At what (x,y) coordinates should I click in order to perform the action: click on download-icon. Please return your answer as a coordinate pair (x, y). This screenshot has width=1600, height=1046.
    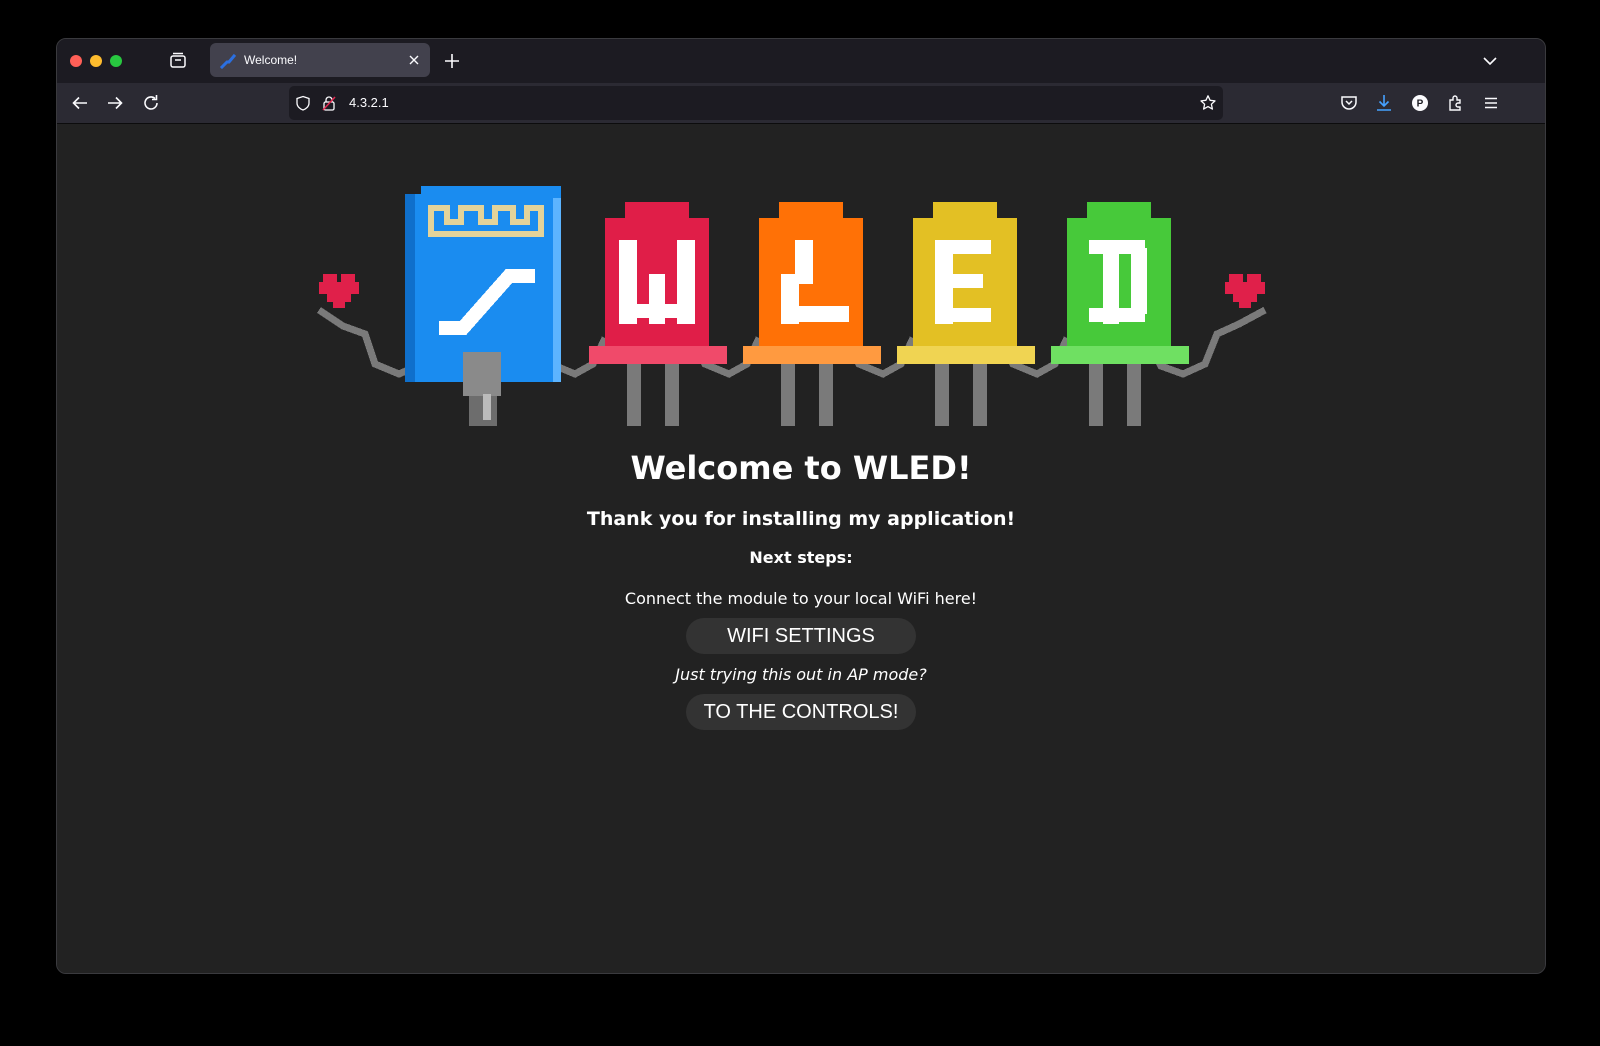
    Looking at the image, I should click on (1384, 103).